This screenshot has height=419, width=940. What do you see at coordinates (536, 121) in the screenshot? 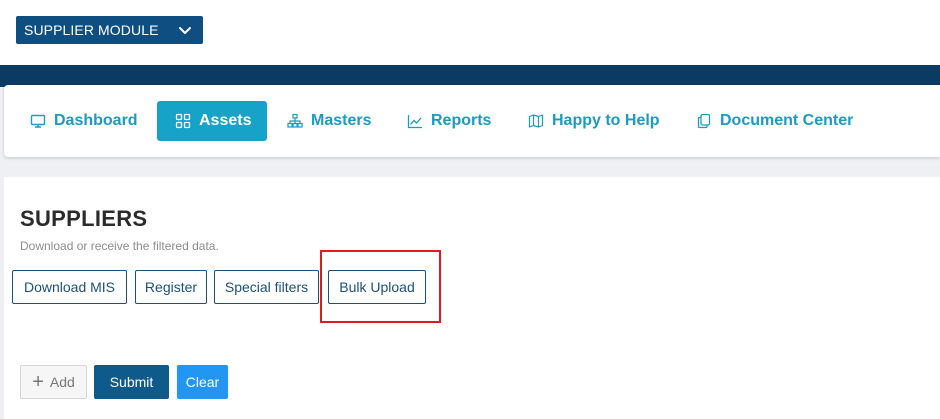
I see `map-icon` at bounding box center [536, 121].